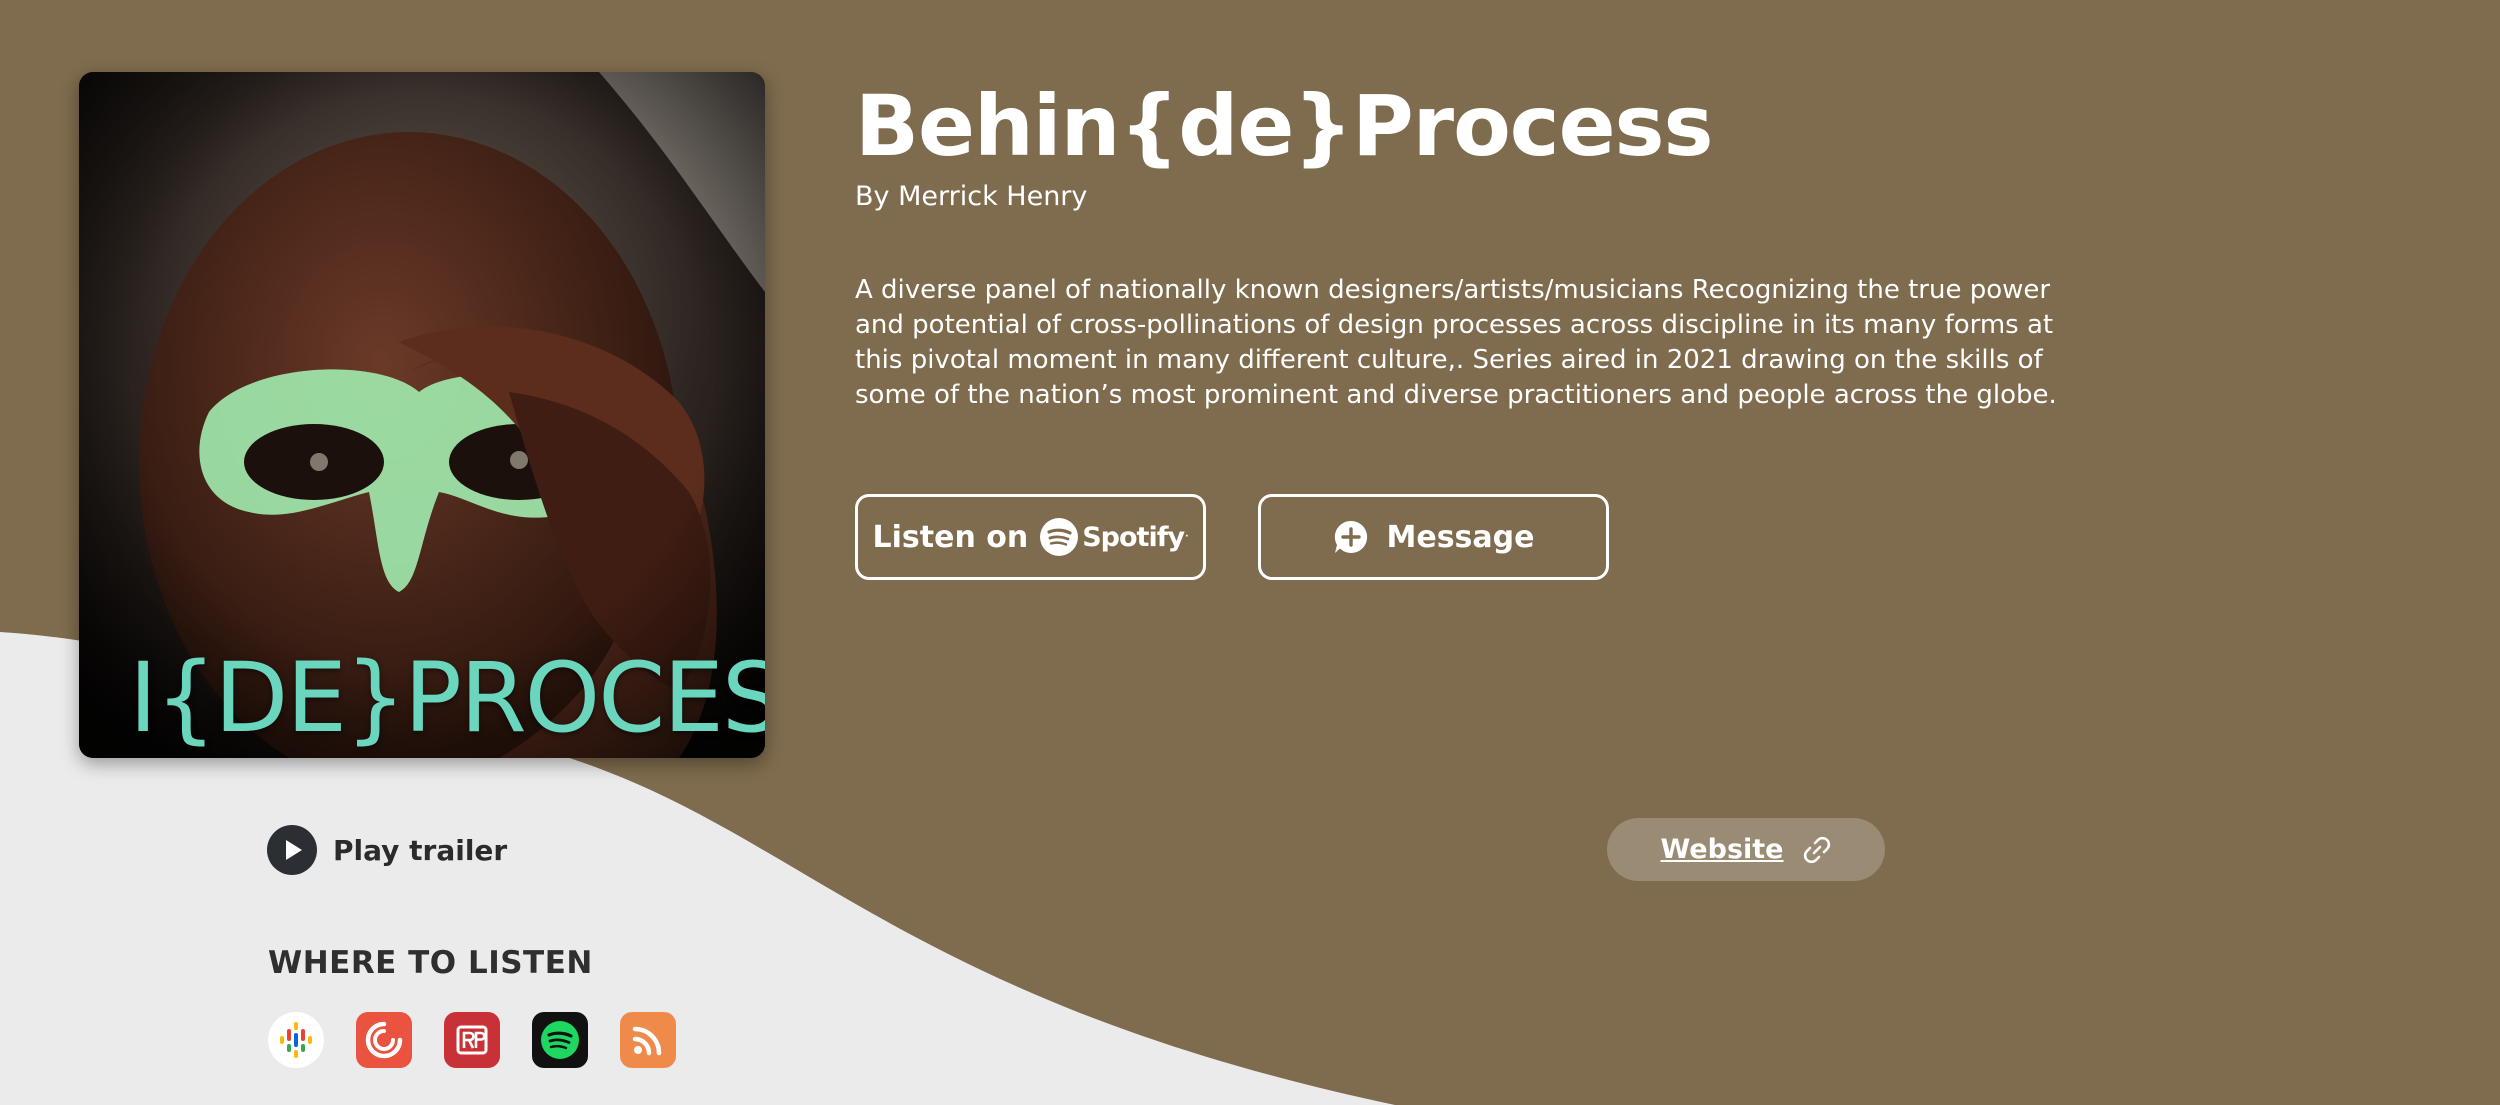 This screenshot has height=1105, width=2500. Describe the element at coordinates (1133, 537) in the screenshot. I see `spotify-wordmark: Spotify` at that location.